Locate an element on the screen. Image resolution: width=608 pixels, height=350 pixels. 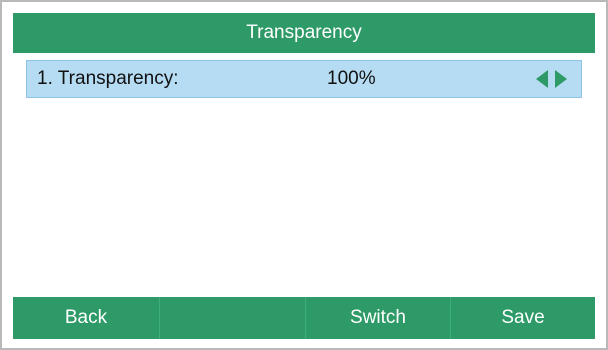
setting-value: 100% is located at coordinates (351, 78).